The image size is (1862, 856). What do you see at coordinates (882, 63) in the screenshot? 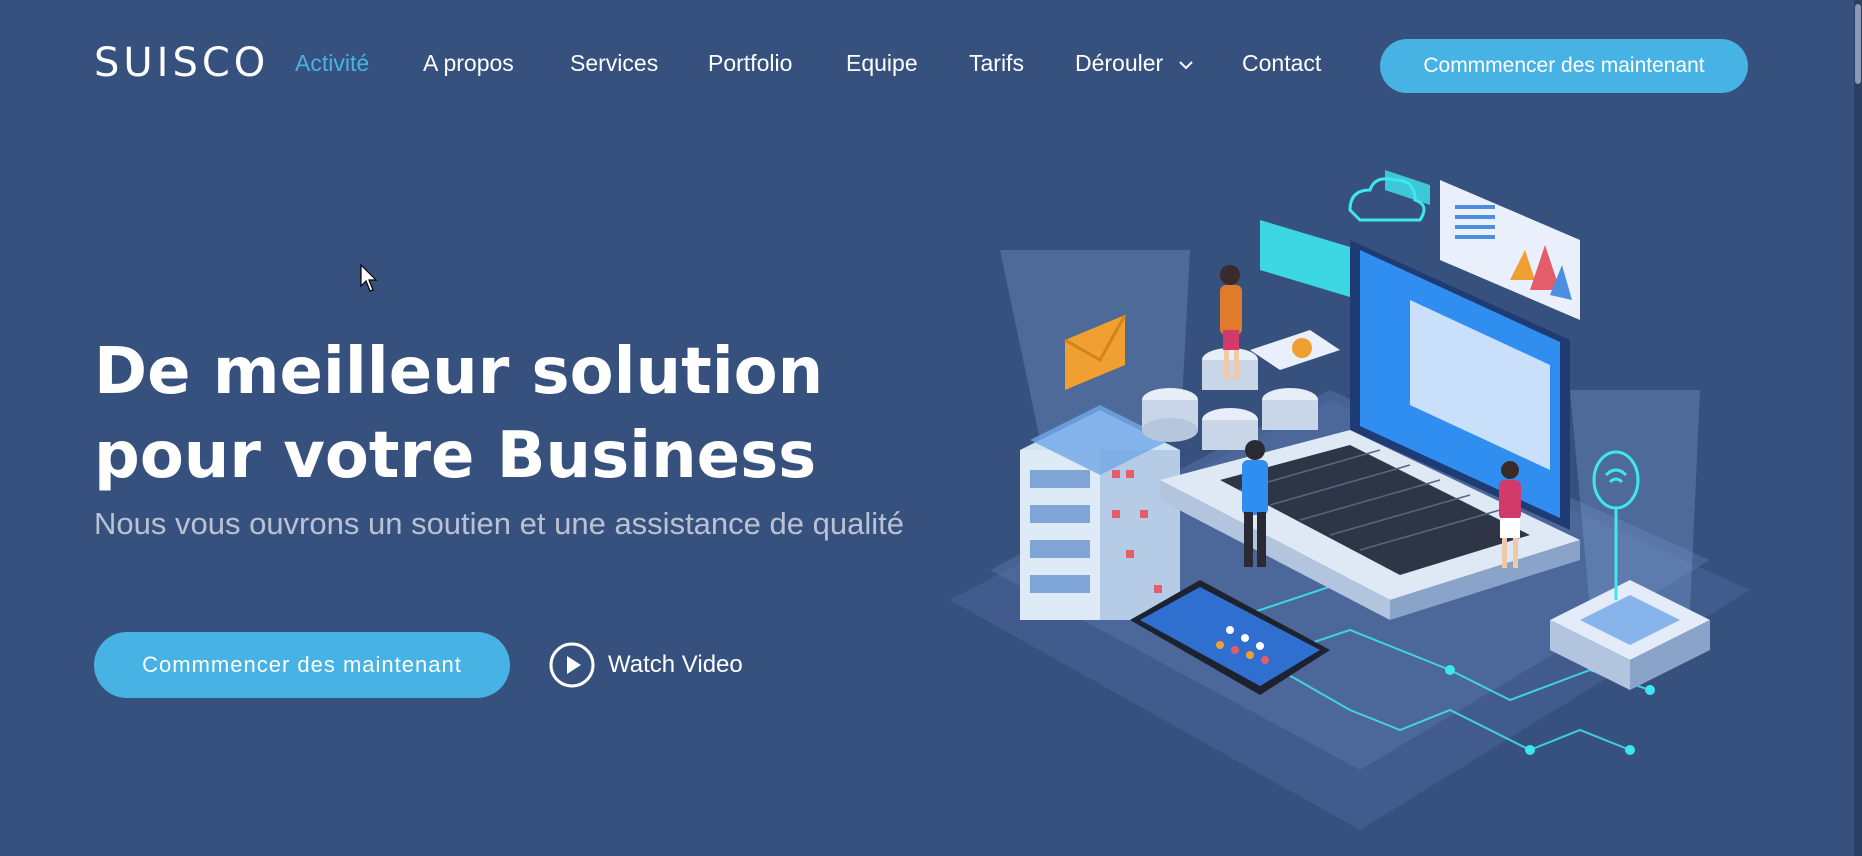
I see `nav-item-equipe: Equipe` at bounding box center [882, 63].